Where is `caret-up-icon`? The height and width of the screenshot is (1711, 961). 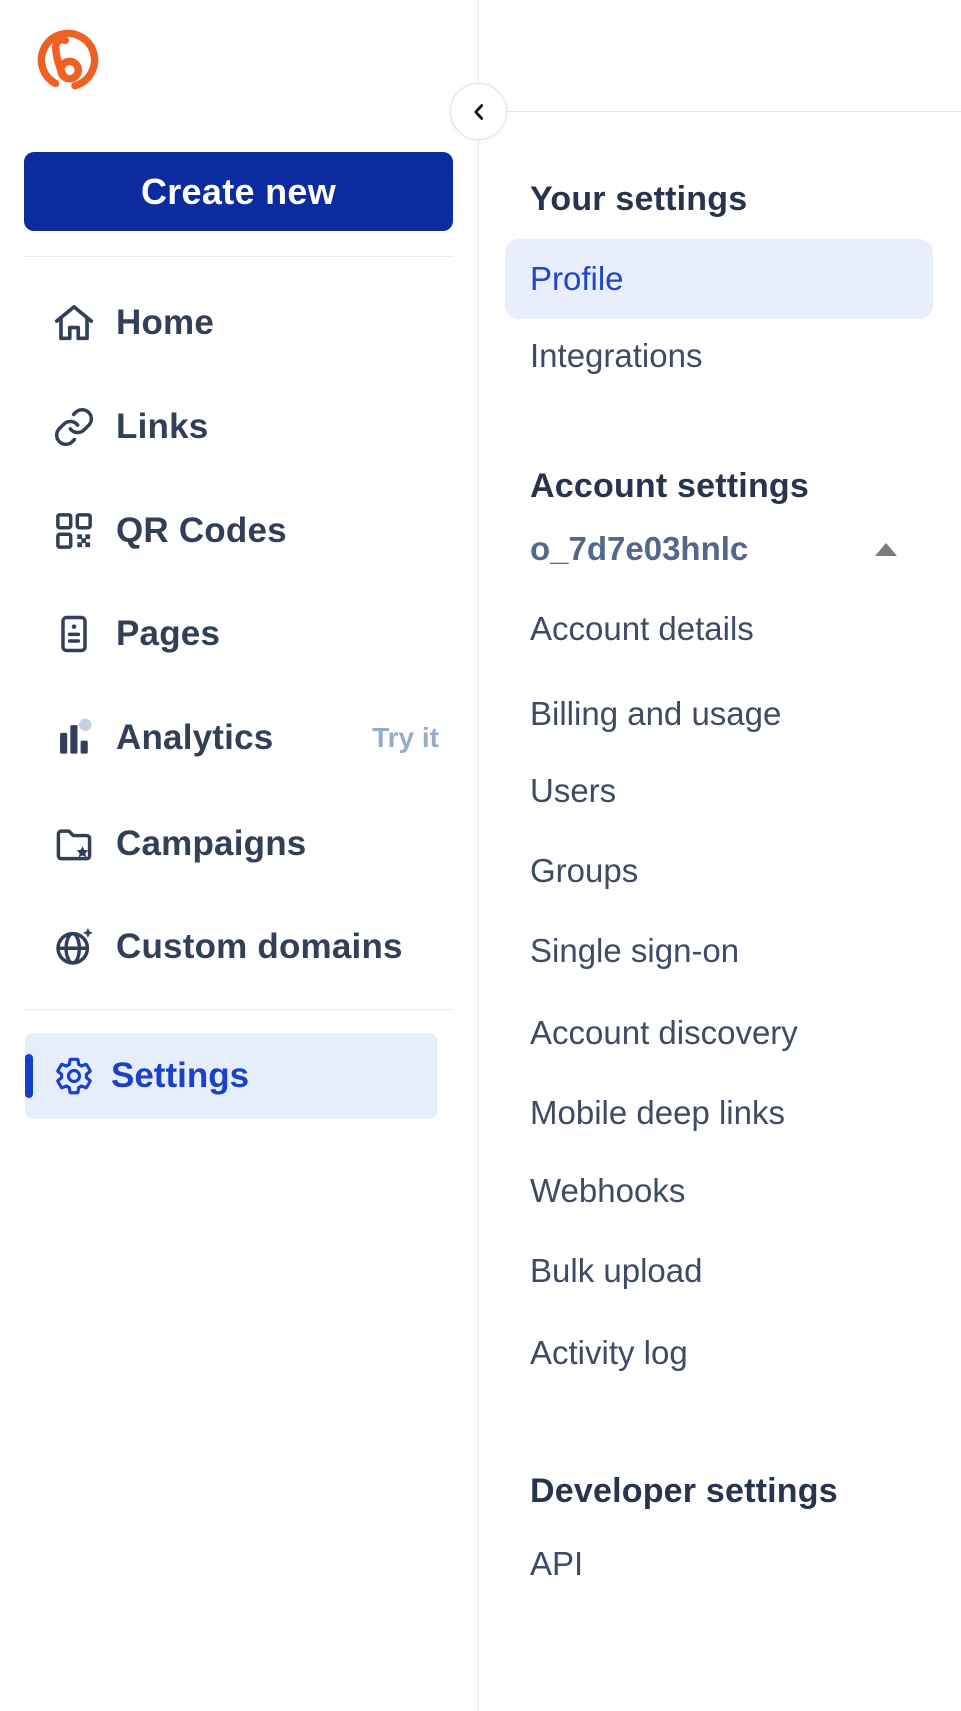
caret-up-icon is located at coordinates (886, 549).